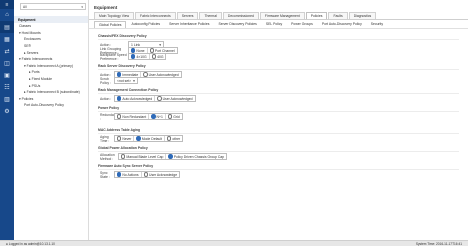  What do you see at coordinates (7, 111) in the screenshot?
I see `admin-icon: ⚙` at bounding box center [7, 111].